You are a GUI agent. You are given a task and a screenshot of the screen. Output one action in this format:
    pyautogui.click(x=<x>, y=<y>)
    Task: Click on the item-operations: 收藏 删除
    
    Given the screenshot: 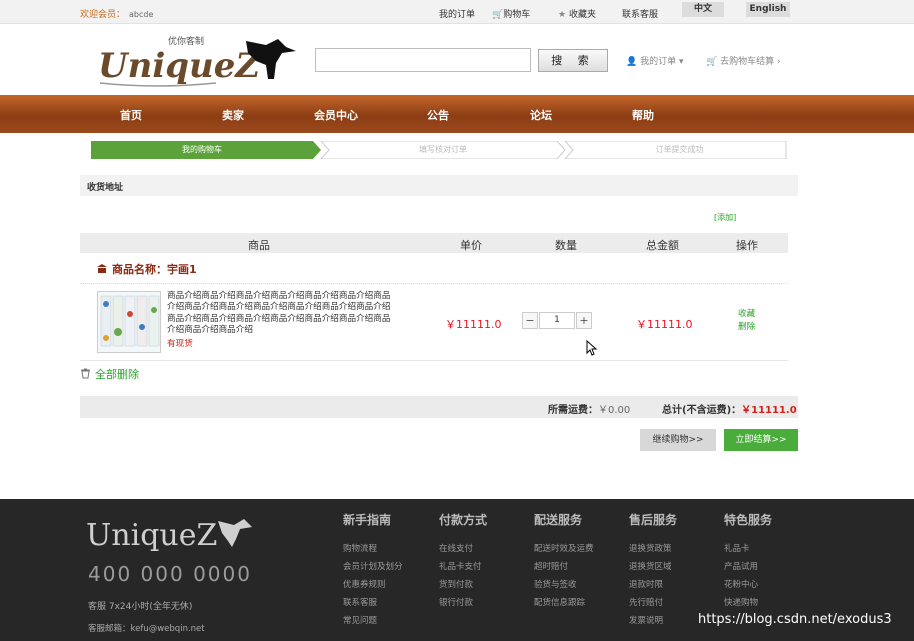 What is the action you would take?
    pyautogui.click(x=746, y=321)
    